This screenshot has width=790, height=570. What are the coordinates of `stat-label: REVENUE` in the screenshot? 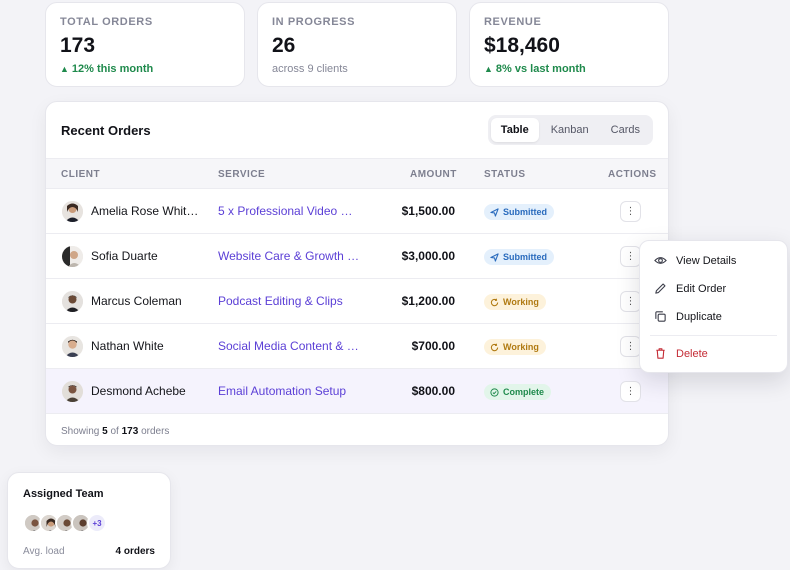 It's located at (513, 22).